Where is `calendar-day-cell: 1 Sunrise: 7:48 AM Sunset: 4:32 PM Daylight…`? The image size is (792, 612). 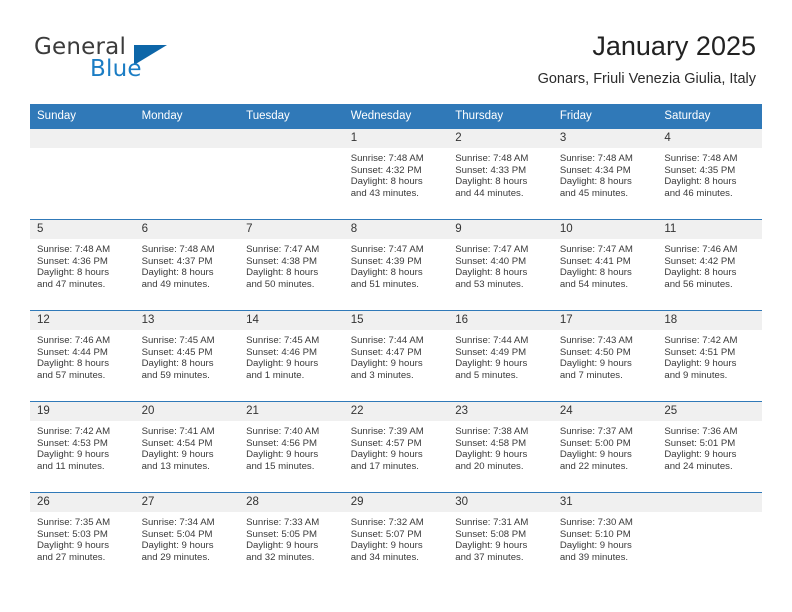 calendar-day-cell: 1 Sunrise: 7:48 AM Sunset: 4:32 PM Daylight… is located at coordinates (396, 174).